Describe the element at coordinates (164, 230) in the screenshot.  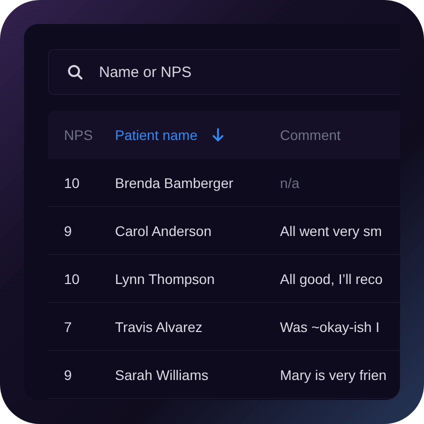
I see `patient-name: Carol Anderson` at that location.